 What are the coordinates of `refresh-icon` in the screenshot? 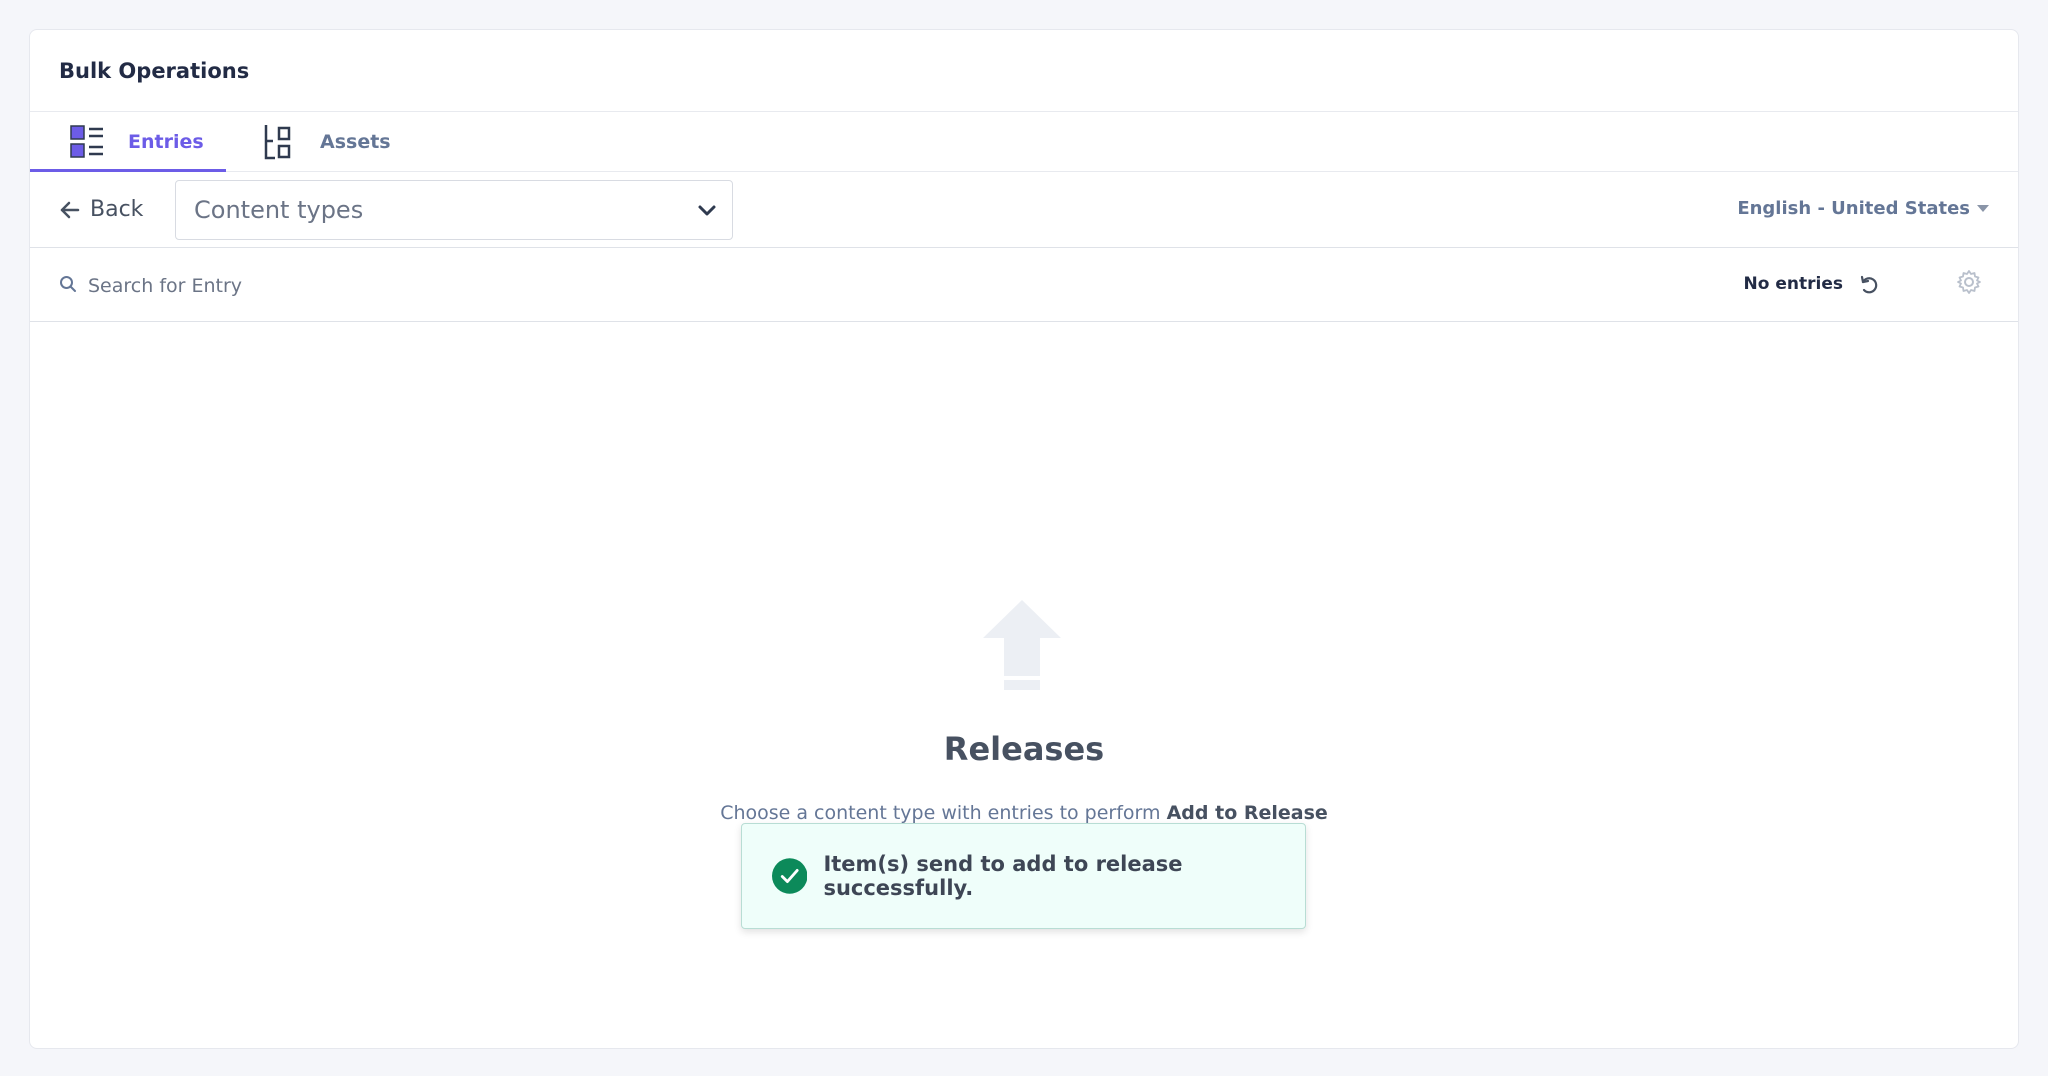 It's located at (1869, 285).